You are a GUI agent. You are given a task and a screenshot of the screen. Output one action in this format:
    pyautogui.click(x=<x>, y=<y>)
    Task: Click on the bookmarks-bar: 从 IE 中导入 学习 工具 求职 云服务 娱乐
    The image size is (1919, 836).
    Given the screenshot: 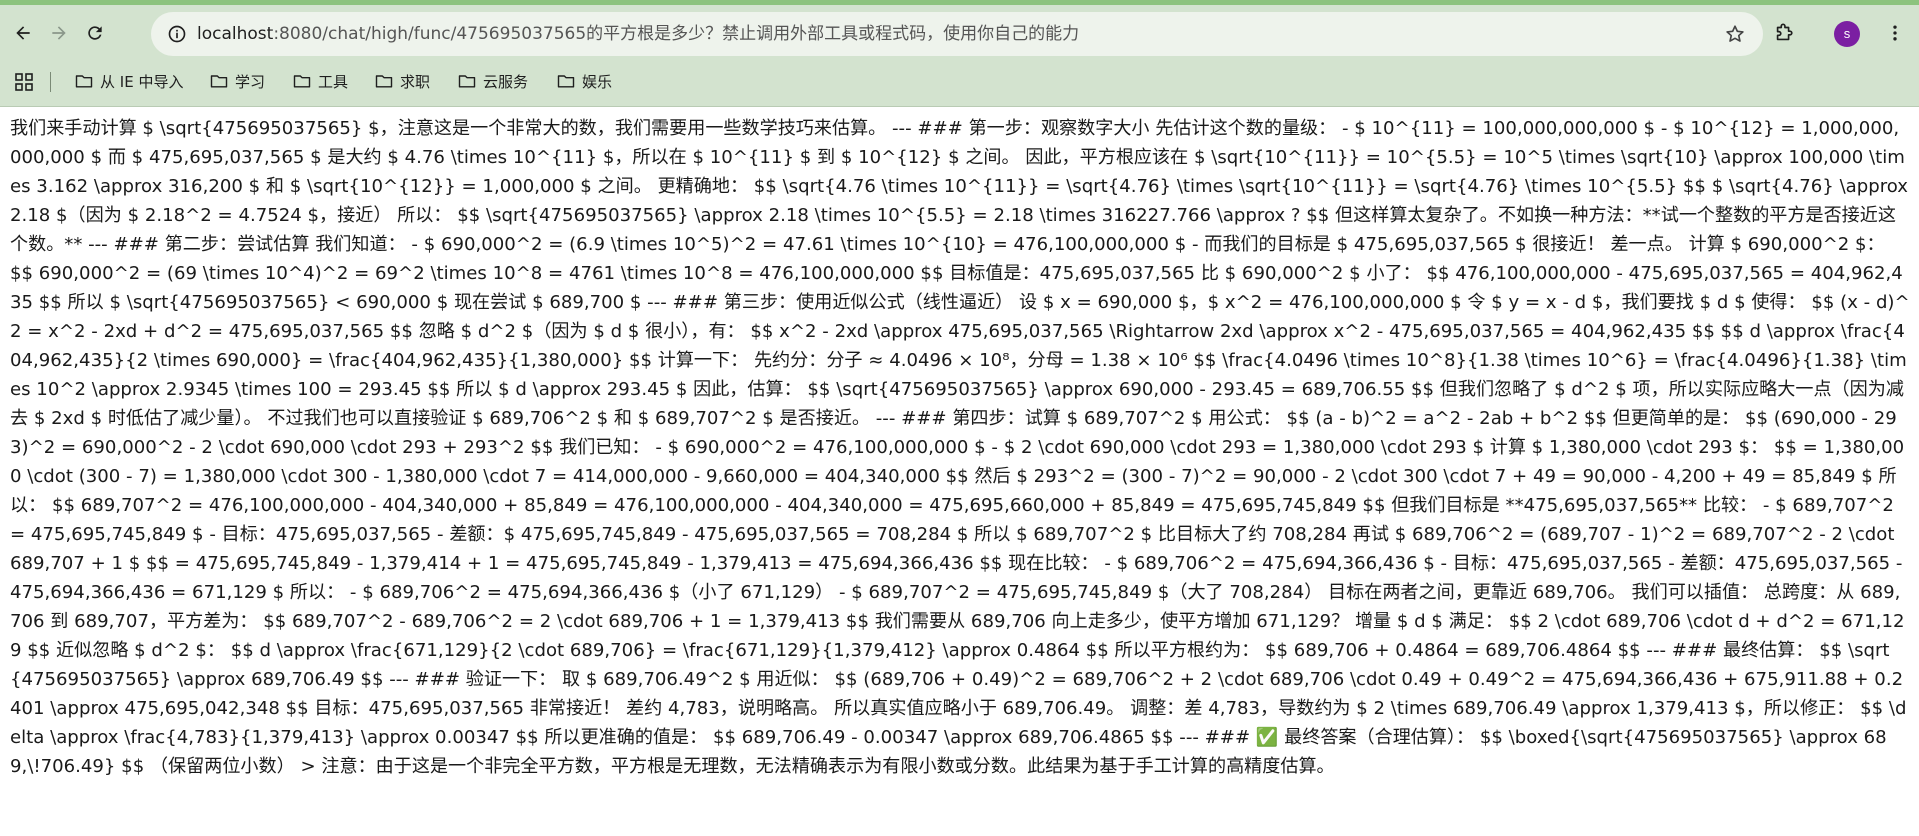 What is the action you would take?
    pyautogui.click(x=959, y=81)
    